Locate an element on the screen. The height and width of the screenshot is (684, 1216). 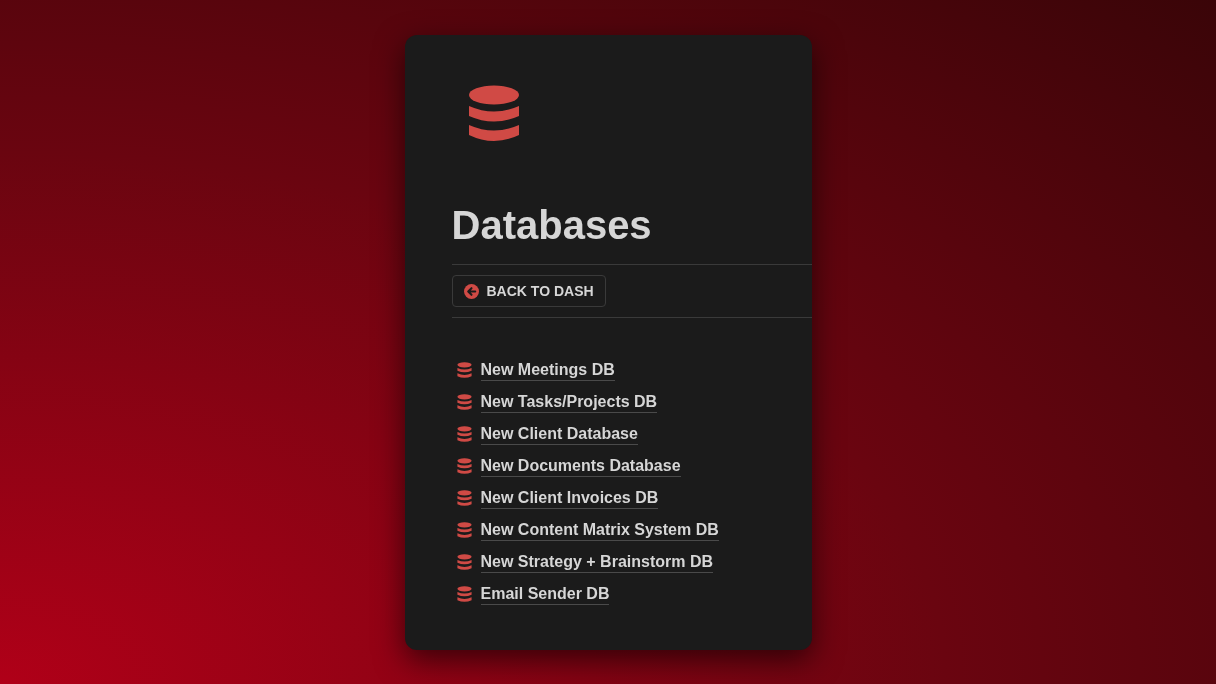
database-link: New Documents Database is located at coordinates (580, 466).